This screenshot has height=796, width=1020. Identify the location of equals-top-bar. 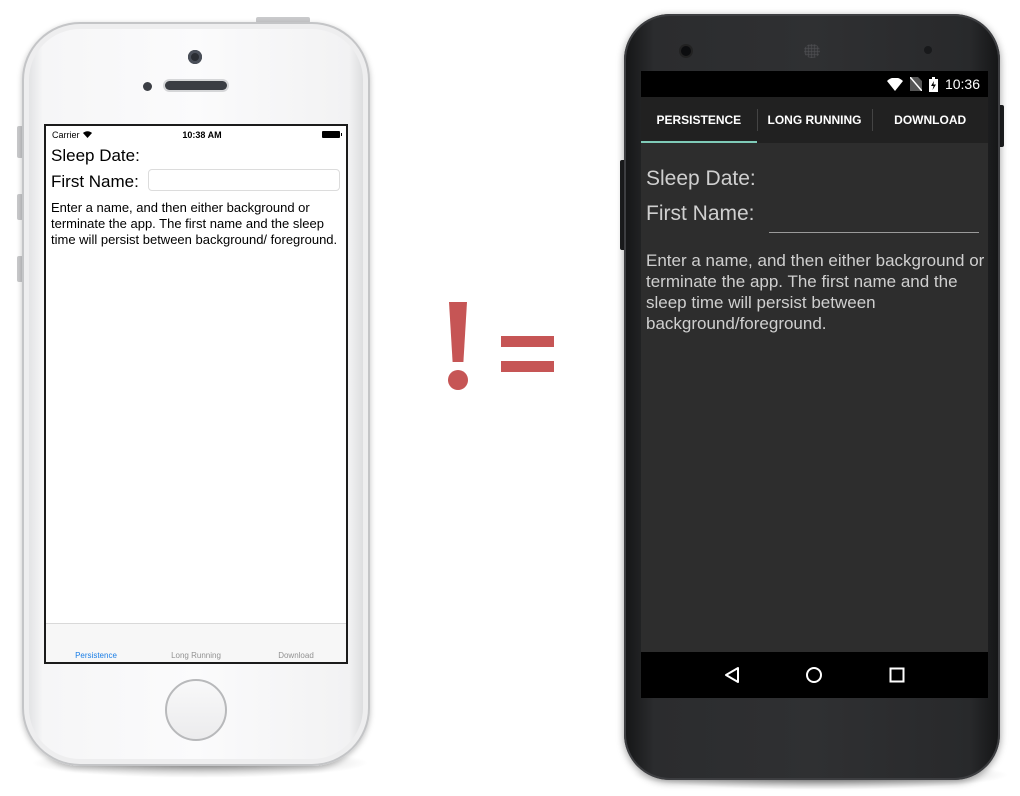
(527, 341).